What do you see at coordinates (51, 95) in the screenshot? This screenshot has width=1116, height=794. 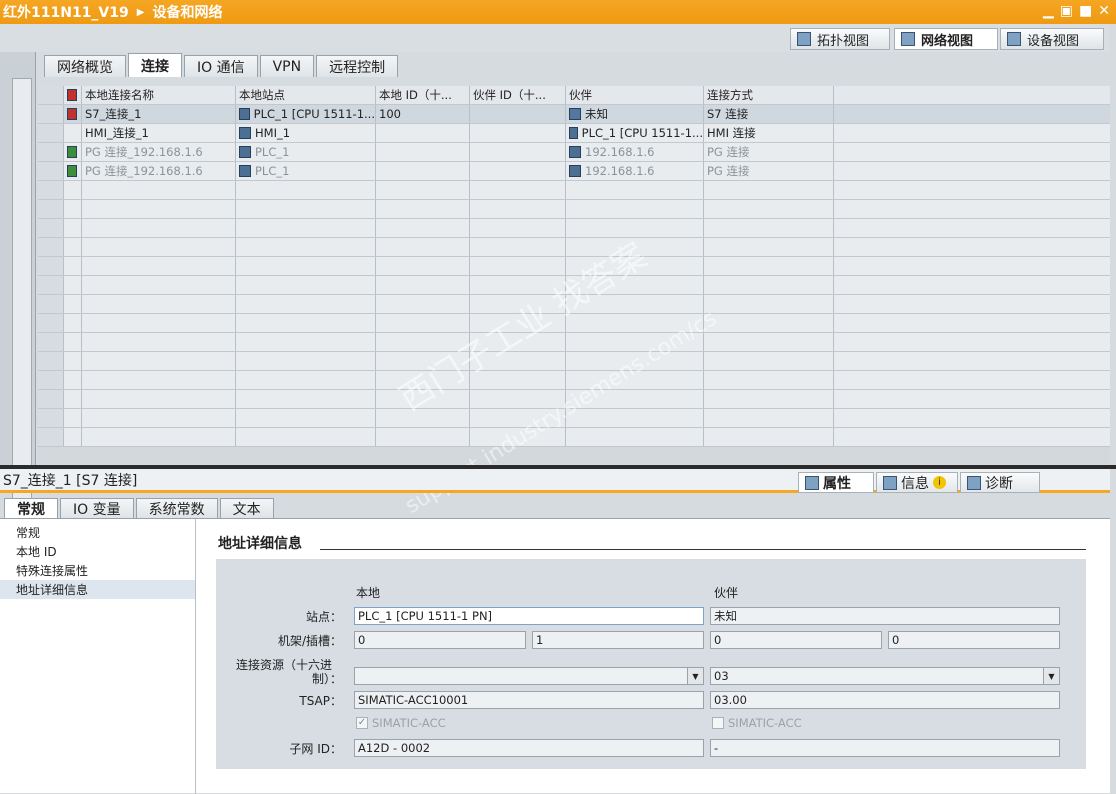 I see `row-header-corner` at bounding box center [51, 95].